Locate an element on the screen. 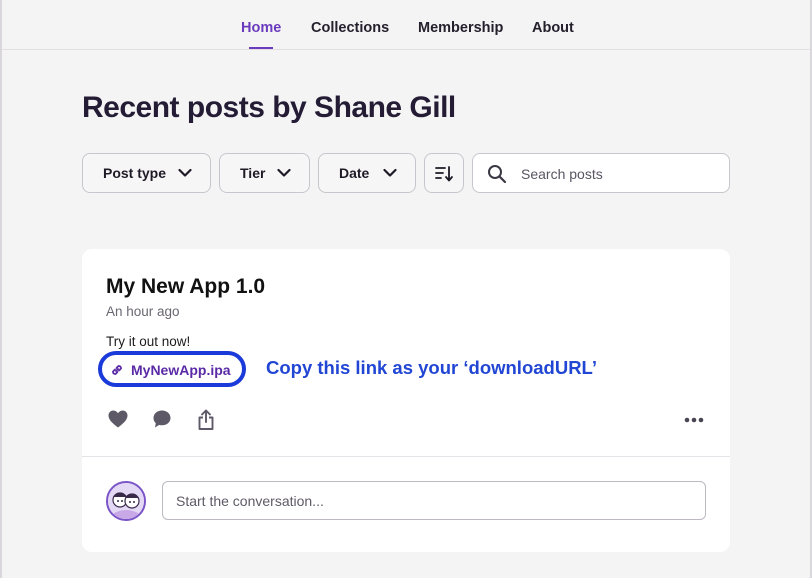 This screenshot has height=578, width=812. date-filter: Date is located at coordinates (367, 173).